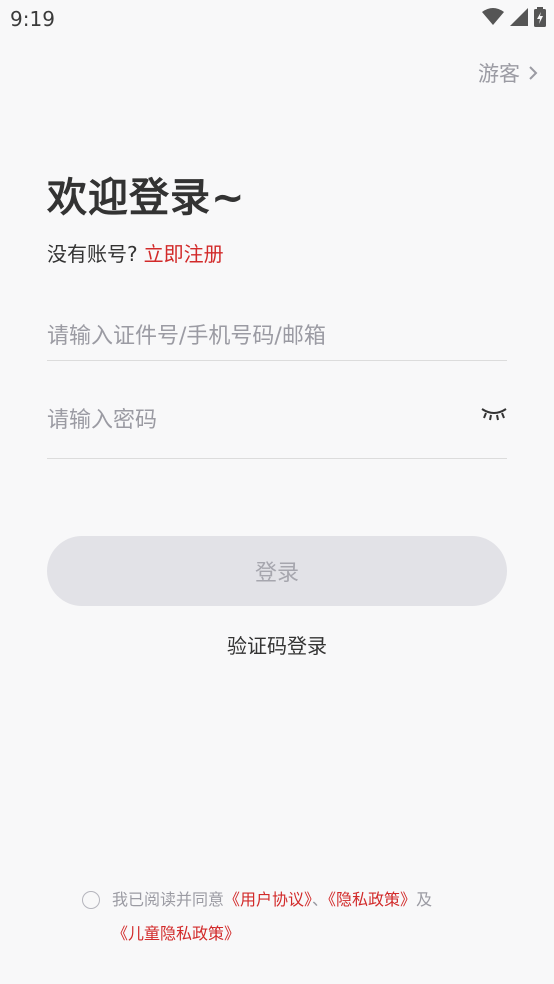 This screenshot has width=554, height=984. I want to click on register-prompt: 没有账号?, so click(92, 254).